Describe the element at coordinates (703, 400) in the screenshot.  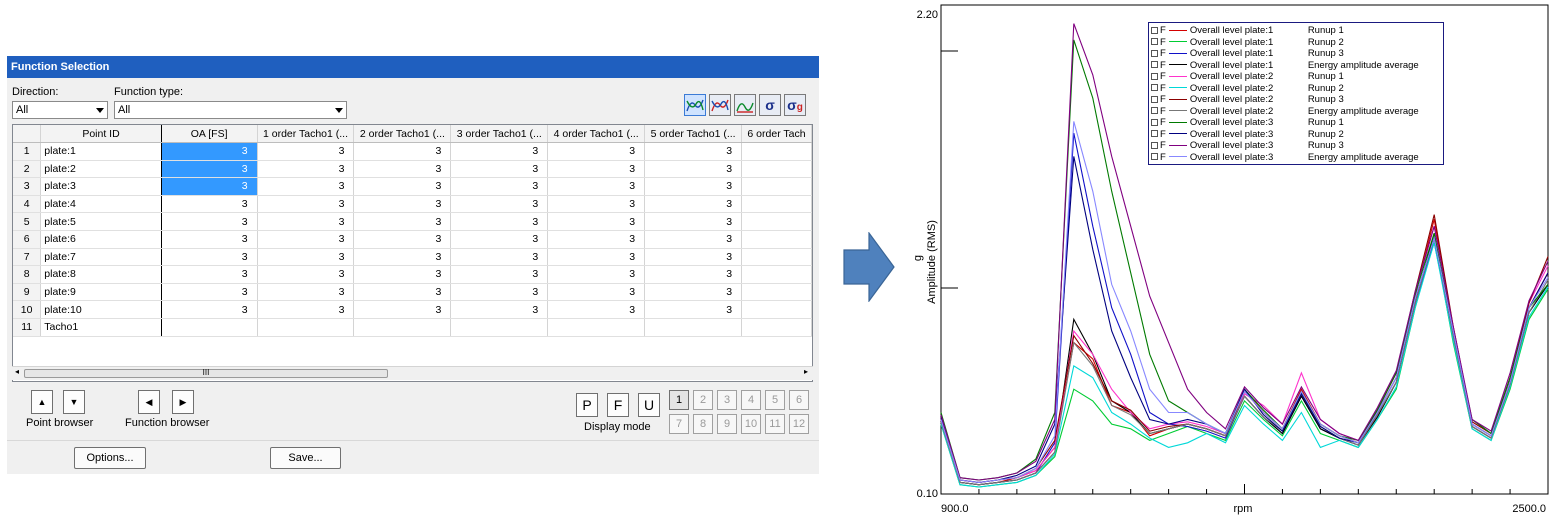
I see `page-button-2: 2` at that location.